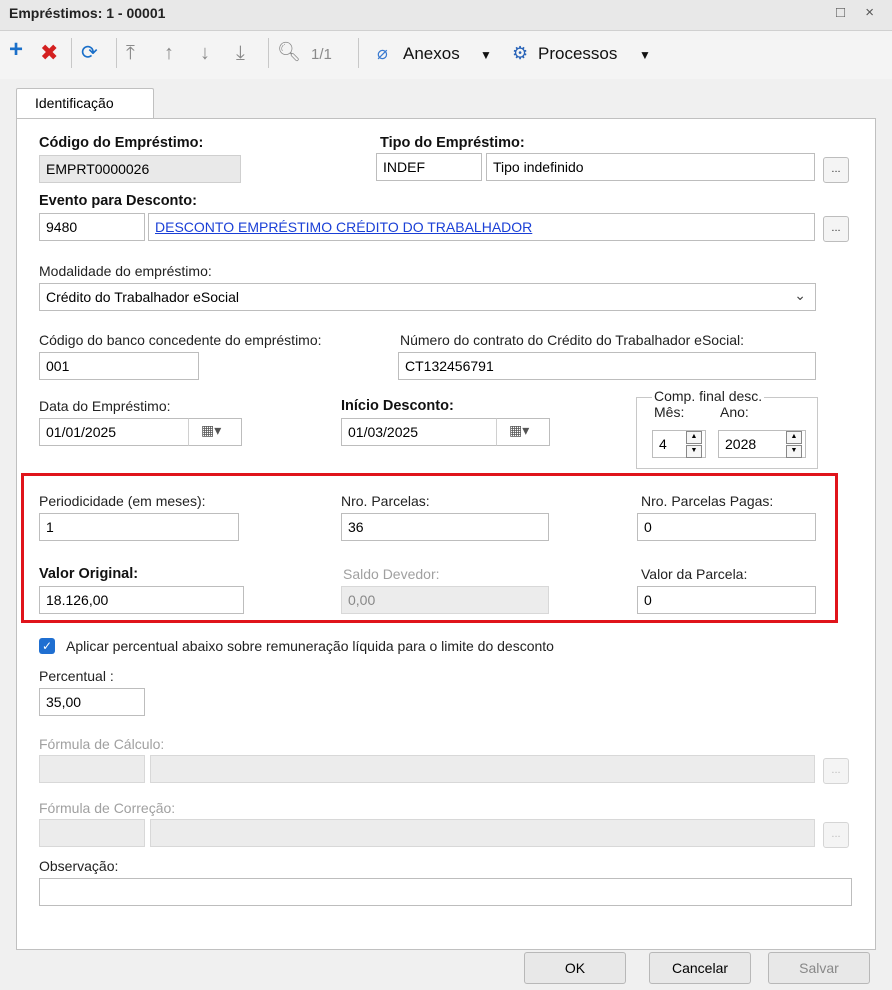 The height and width of the screenshot is (990, 892). What do you see at coordinates (118, 201) in the screenshot?
I see `evento-desconto-label: Evento para Desconto:` at bounding box center [118, 201].